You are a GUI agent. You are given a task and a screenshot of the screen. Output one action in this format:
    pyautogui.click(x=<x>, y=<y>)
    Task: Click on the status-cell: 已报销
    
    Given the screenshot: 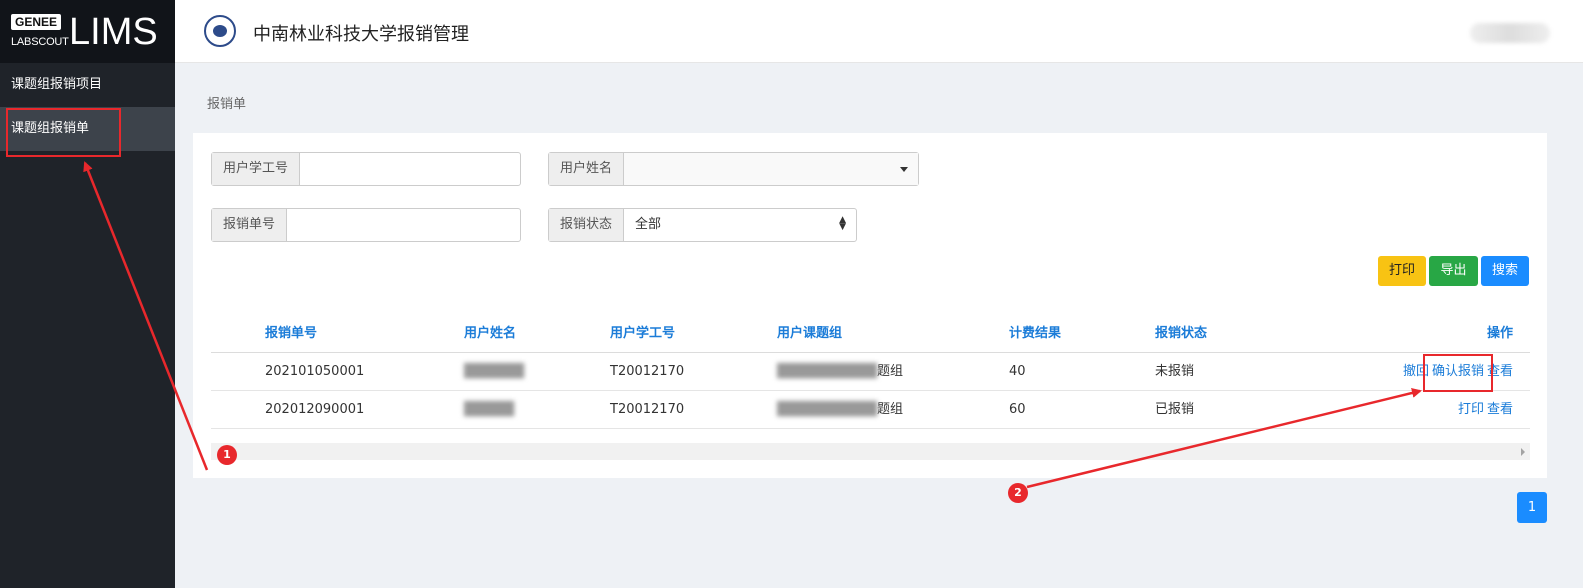 What is the action you would take?
    pyautogui.click(x=1175, y=409)
    